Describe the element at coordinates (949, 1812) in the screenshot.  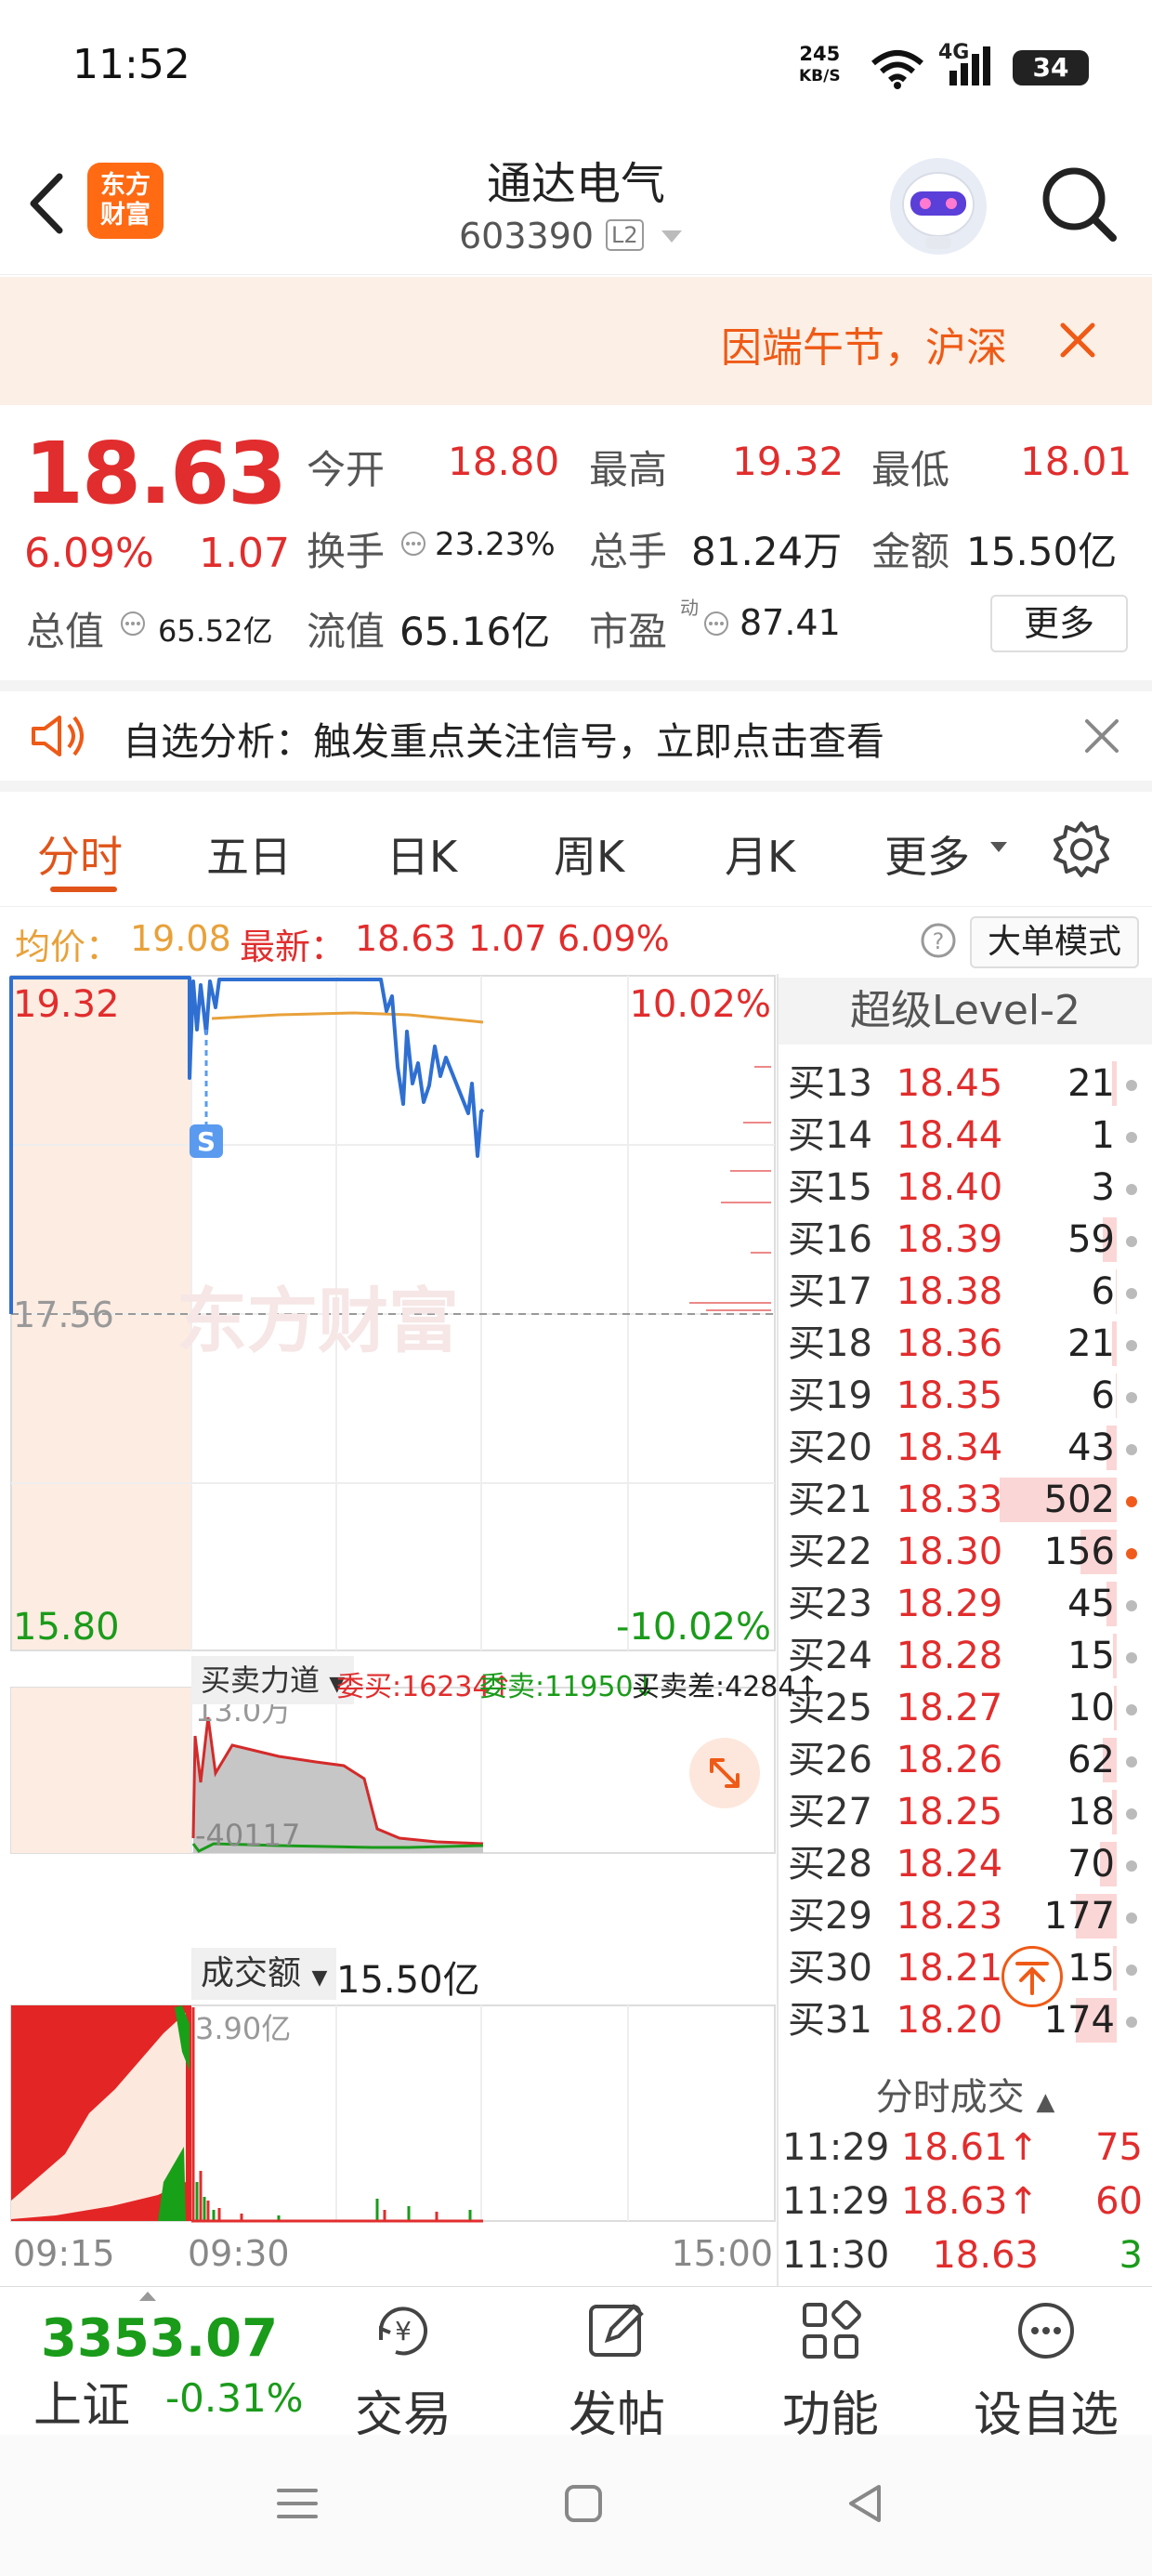
I see `order-price: 18.25` at that location.